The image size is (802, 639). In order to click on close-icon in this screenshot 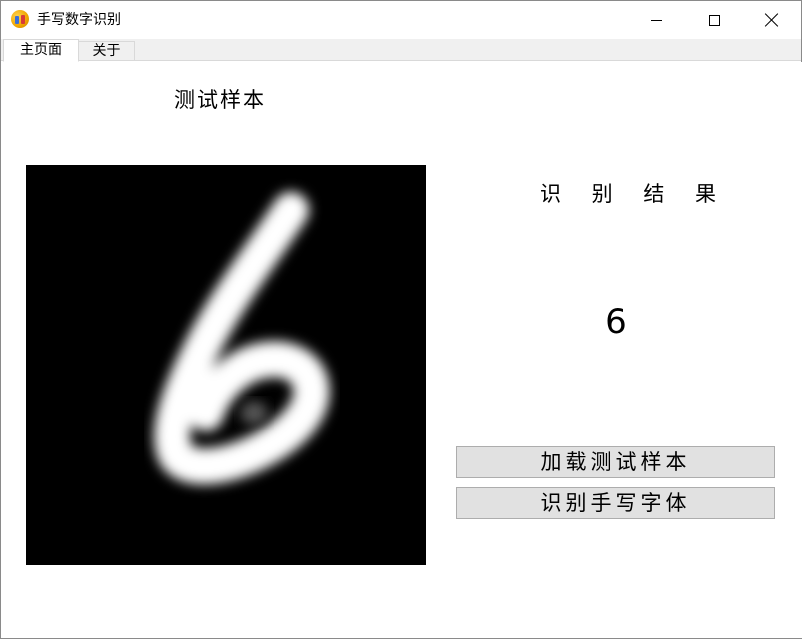, I will do `click(772, 20)`.